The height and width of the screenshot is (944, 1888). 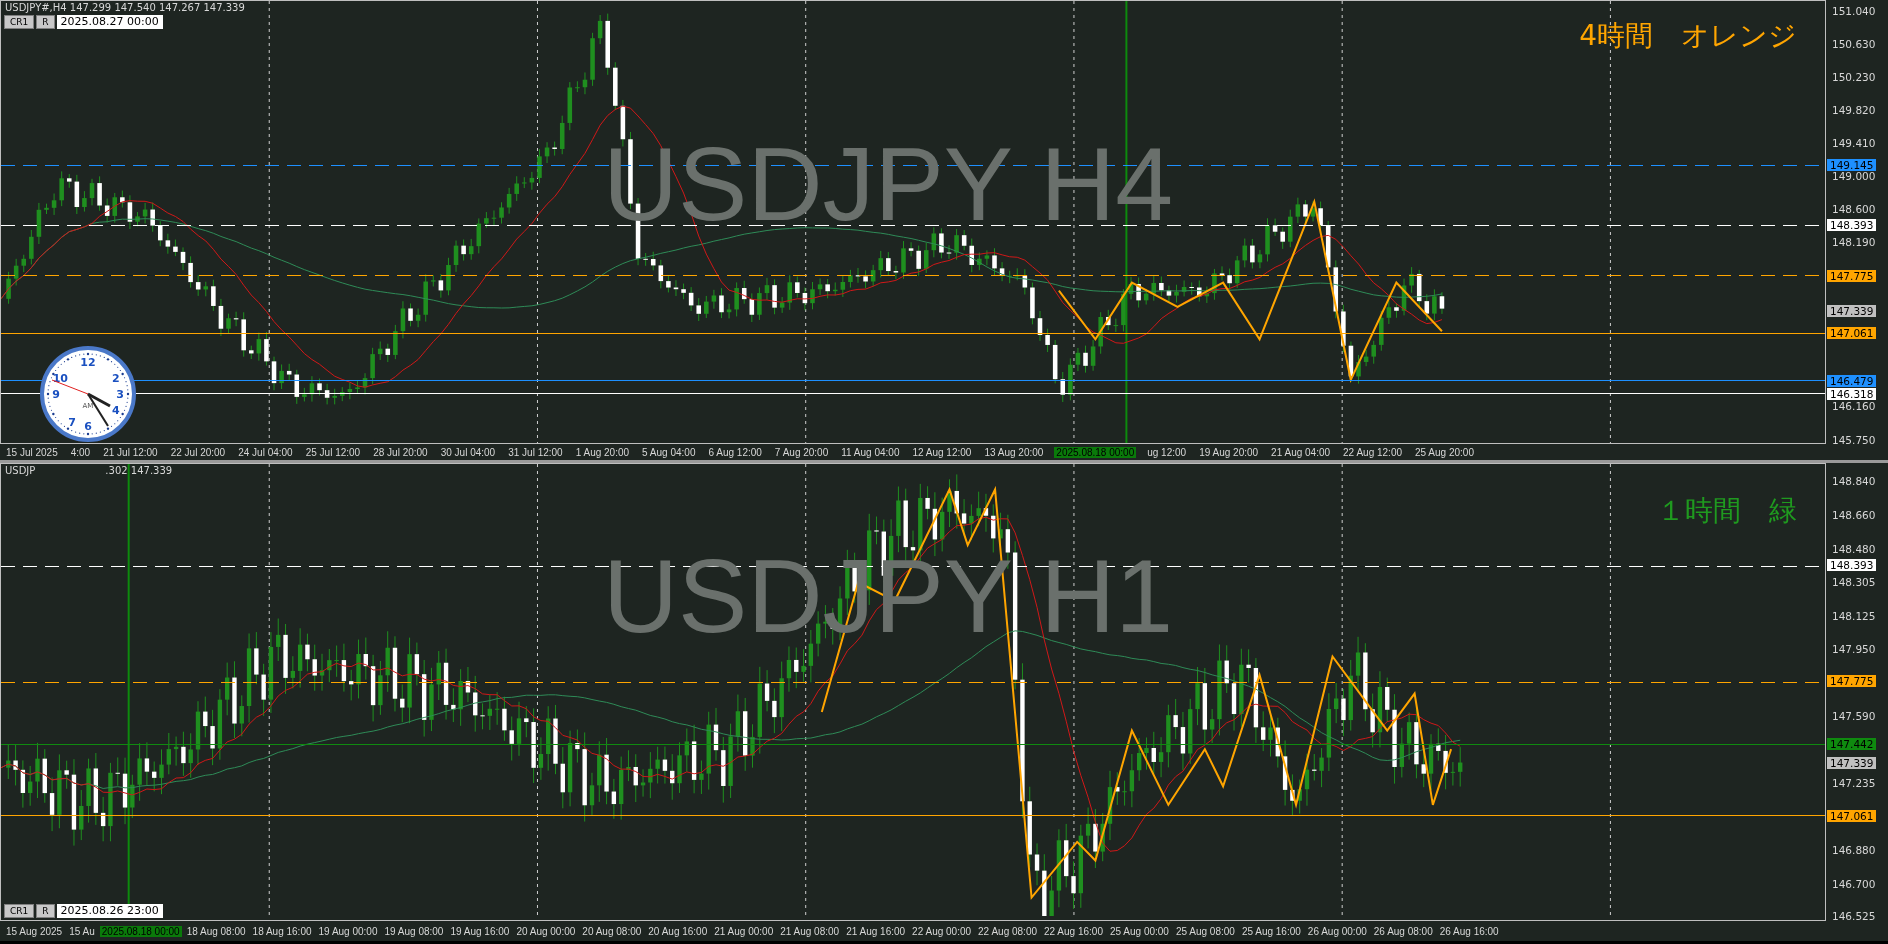 I want to click on time-label: 15 Jul 2025, so click(x=32, y=452).